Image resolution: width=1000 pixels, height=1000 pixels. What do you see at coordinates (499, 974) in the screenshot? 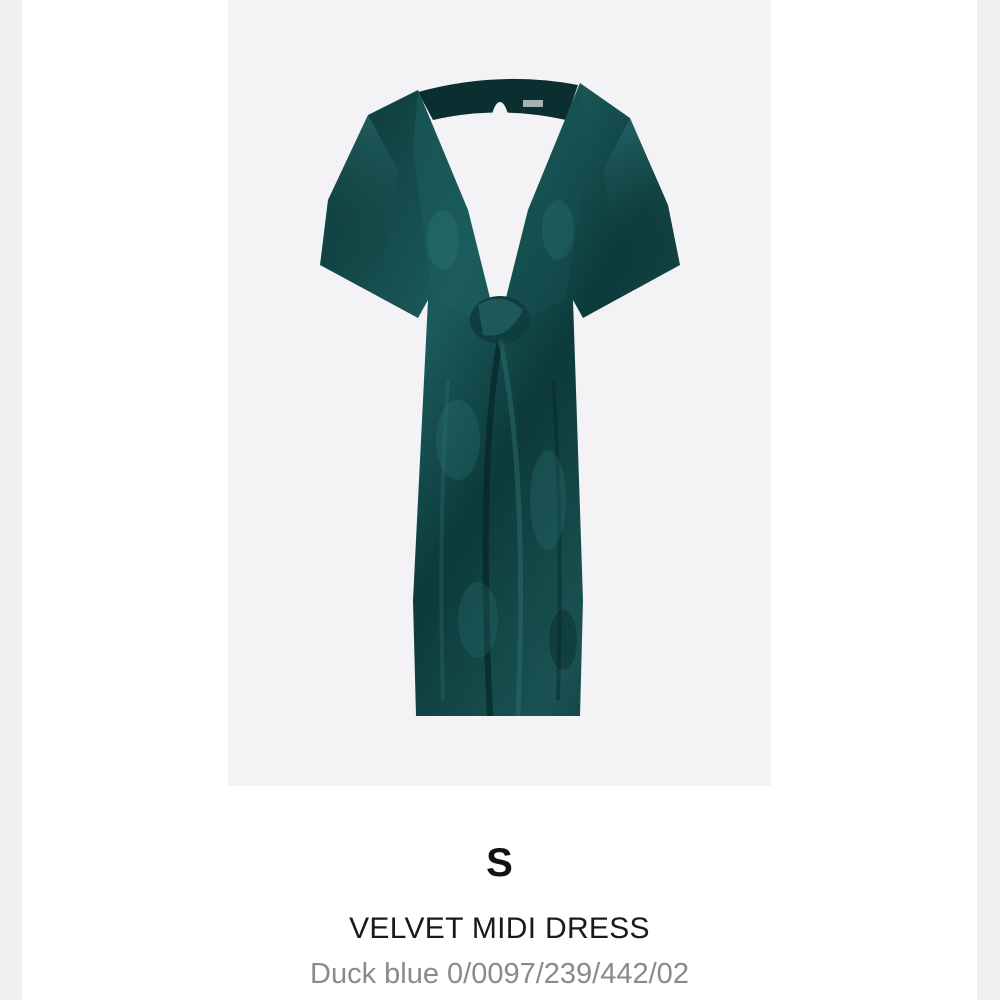
I see `product-color-reference: Duck blue 0/0097/239/442/02` at bounding box center [499, 974].